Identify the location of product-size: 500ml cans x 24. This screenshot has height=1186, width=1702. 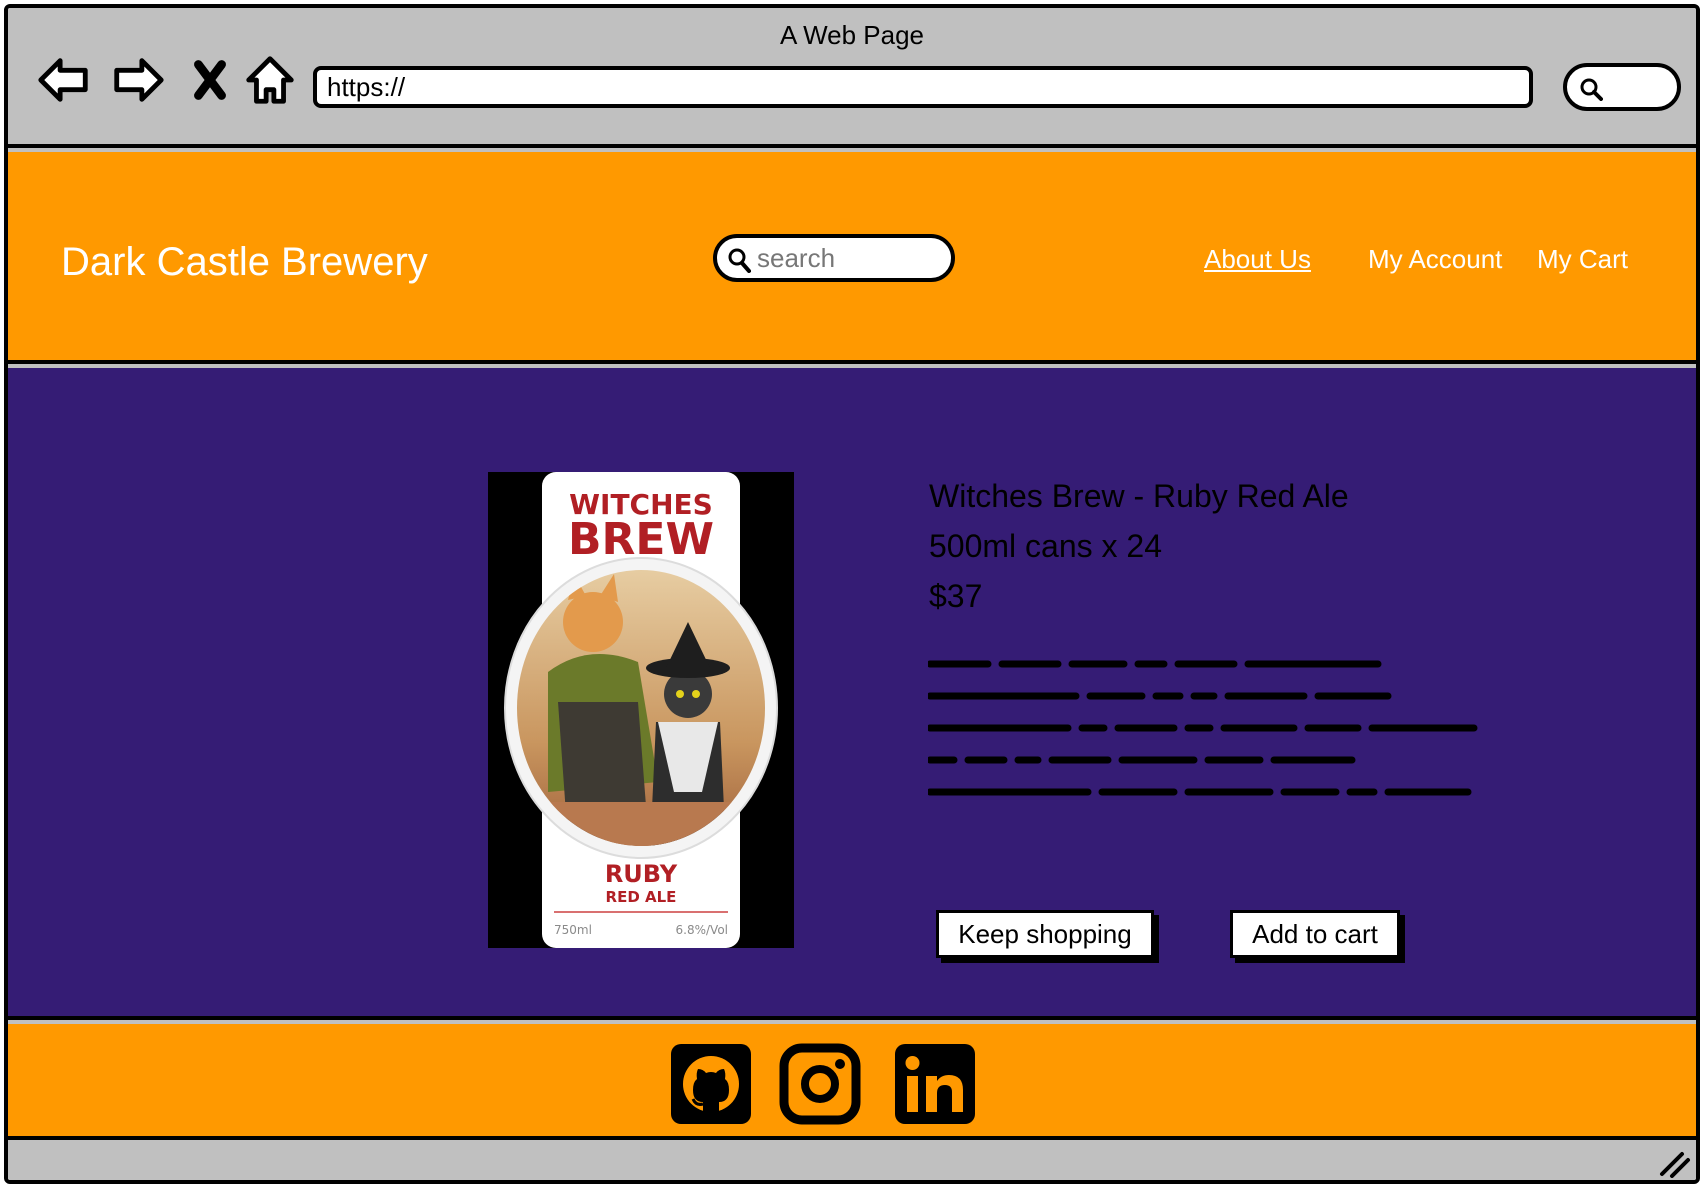
(1046, 546).